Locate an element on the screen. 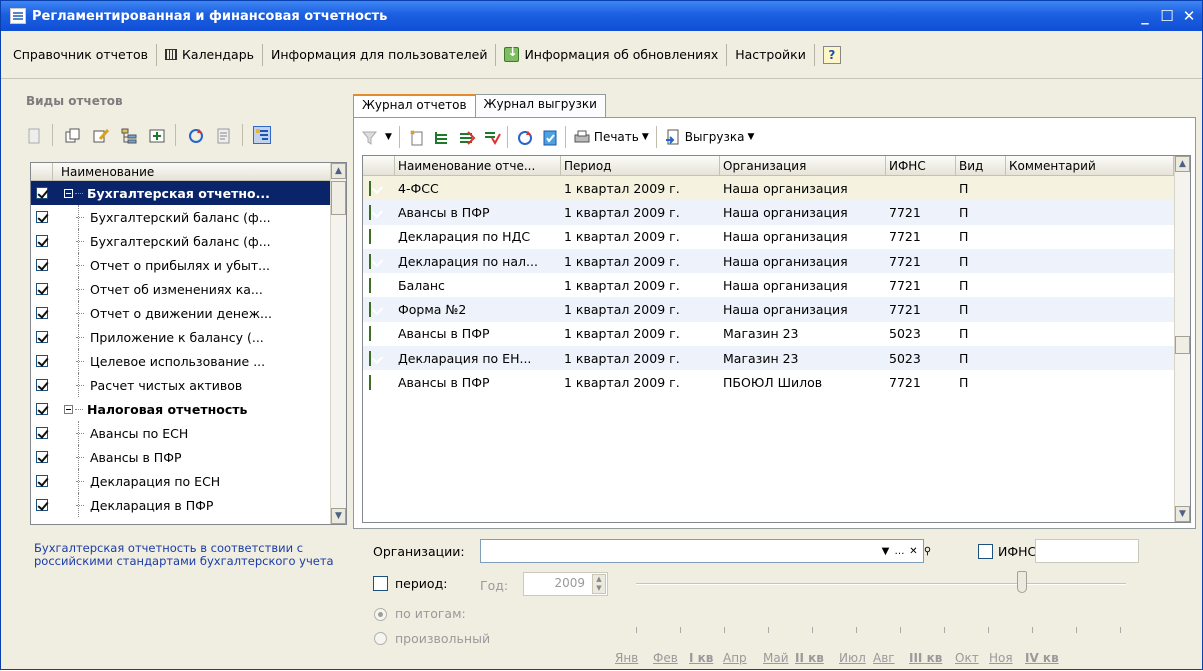 The width and height of the screenshot is (1203, 671). menu-updates-info: Информация об обновлениях is located at coordinates (611, 55).